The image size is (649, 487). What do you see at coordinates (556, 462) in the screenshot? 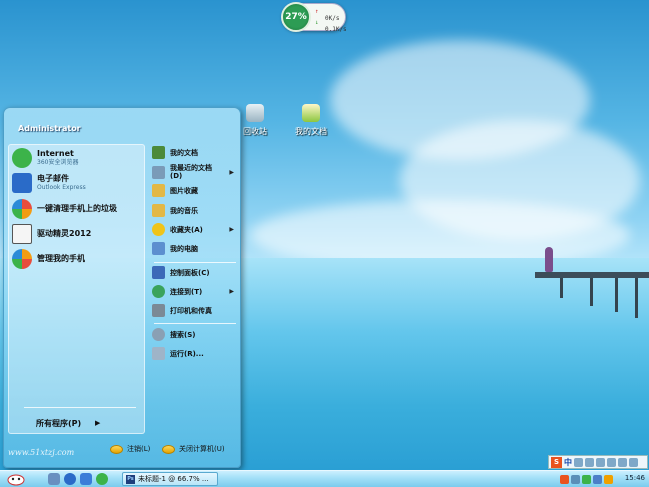
I see `sogou-logo-icon: S` at bounding box center [556, 462].